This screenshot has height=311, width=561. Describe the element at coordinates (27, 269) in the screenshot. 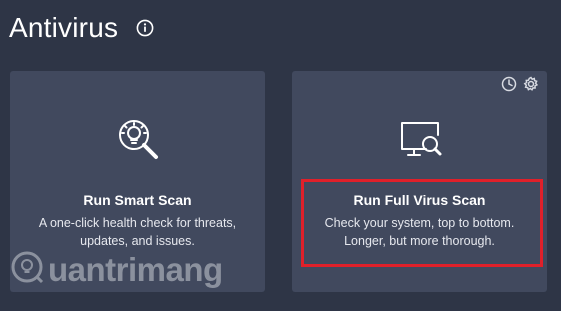

I see `watermark-logo-icon` at that location.